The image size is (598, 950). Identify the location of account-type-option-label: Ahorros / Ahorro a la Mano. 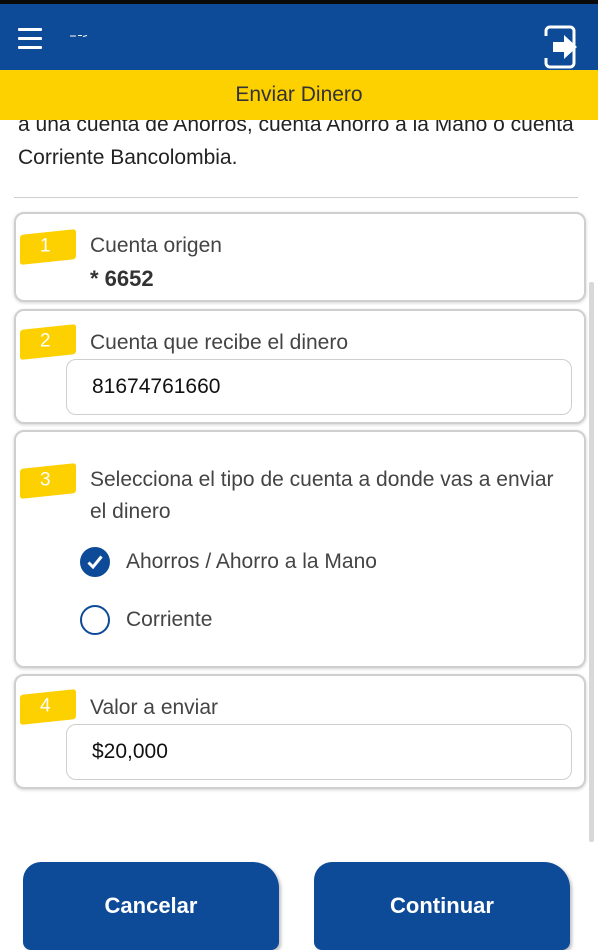
(251, 561).